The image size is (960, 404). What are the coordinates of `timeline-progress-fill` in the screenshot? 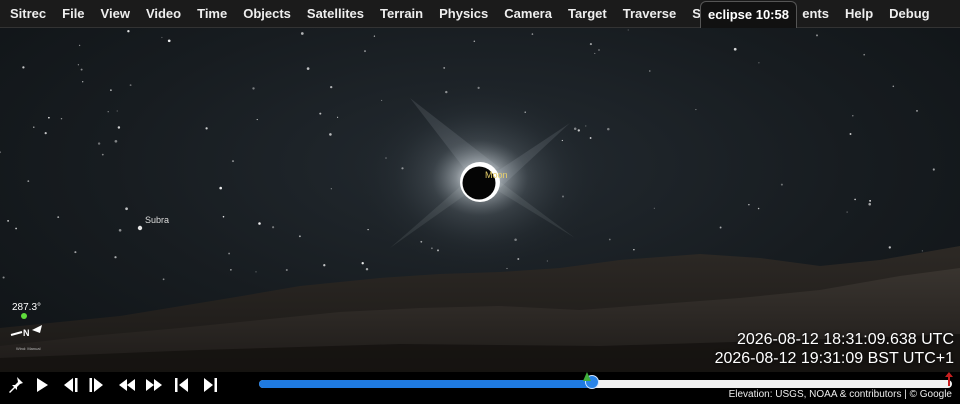 It's located at (425, 384).